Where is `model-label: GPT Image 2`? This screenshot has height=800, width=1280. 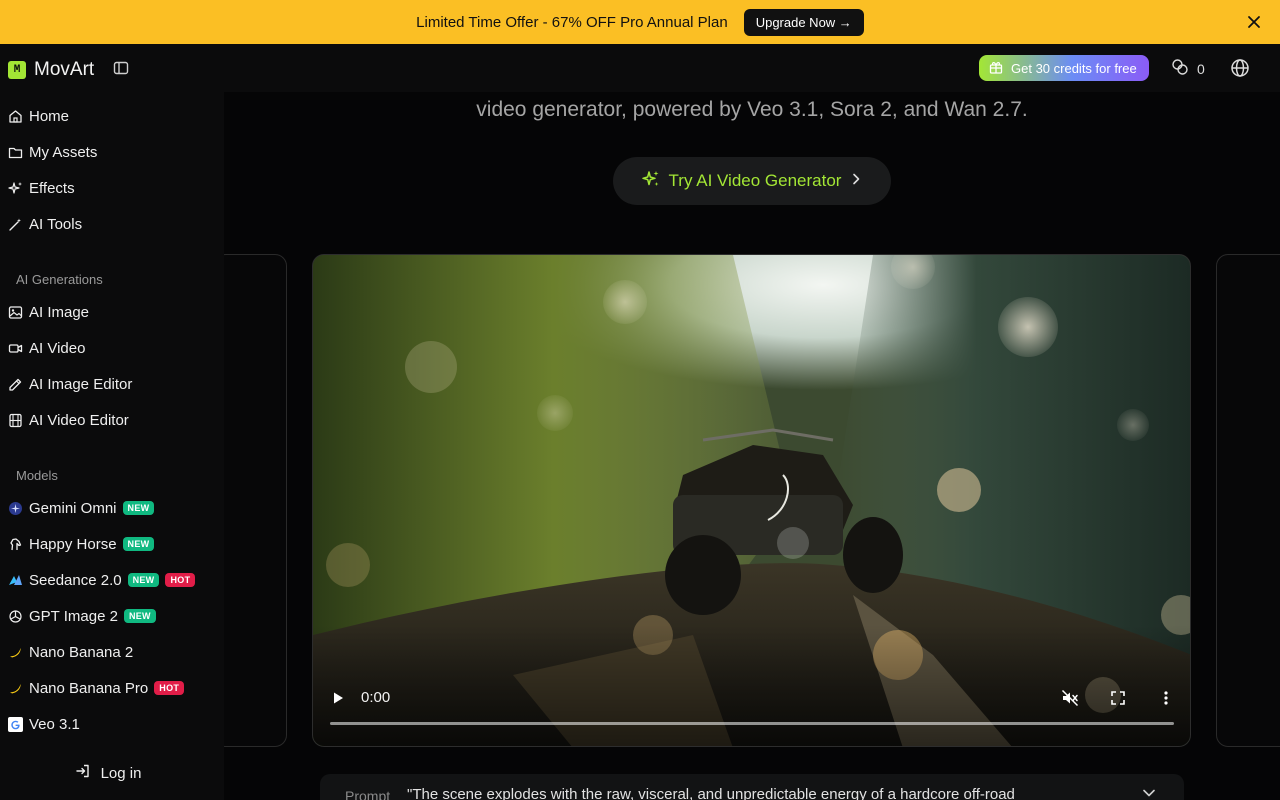
model-label: GPT Image 2 is located at coordinates (73, 616).